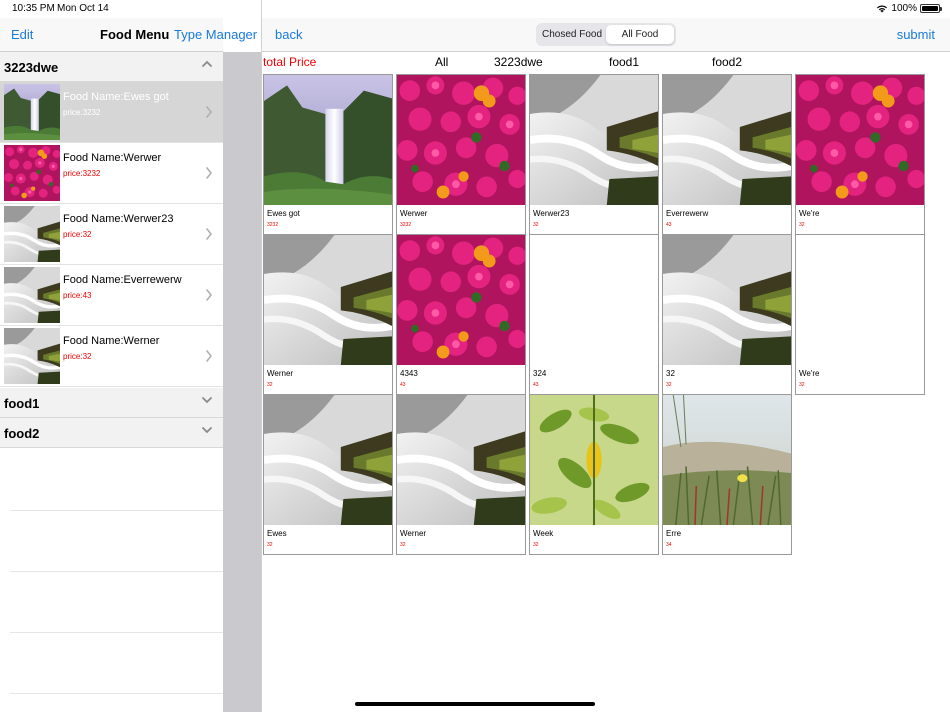 The height and width of the screenshot is (712, 950). I want to click on segment-chosed-food: Chosed Food, so click(572, 34).